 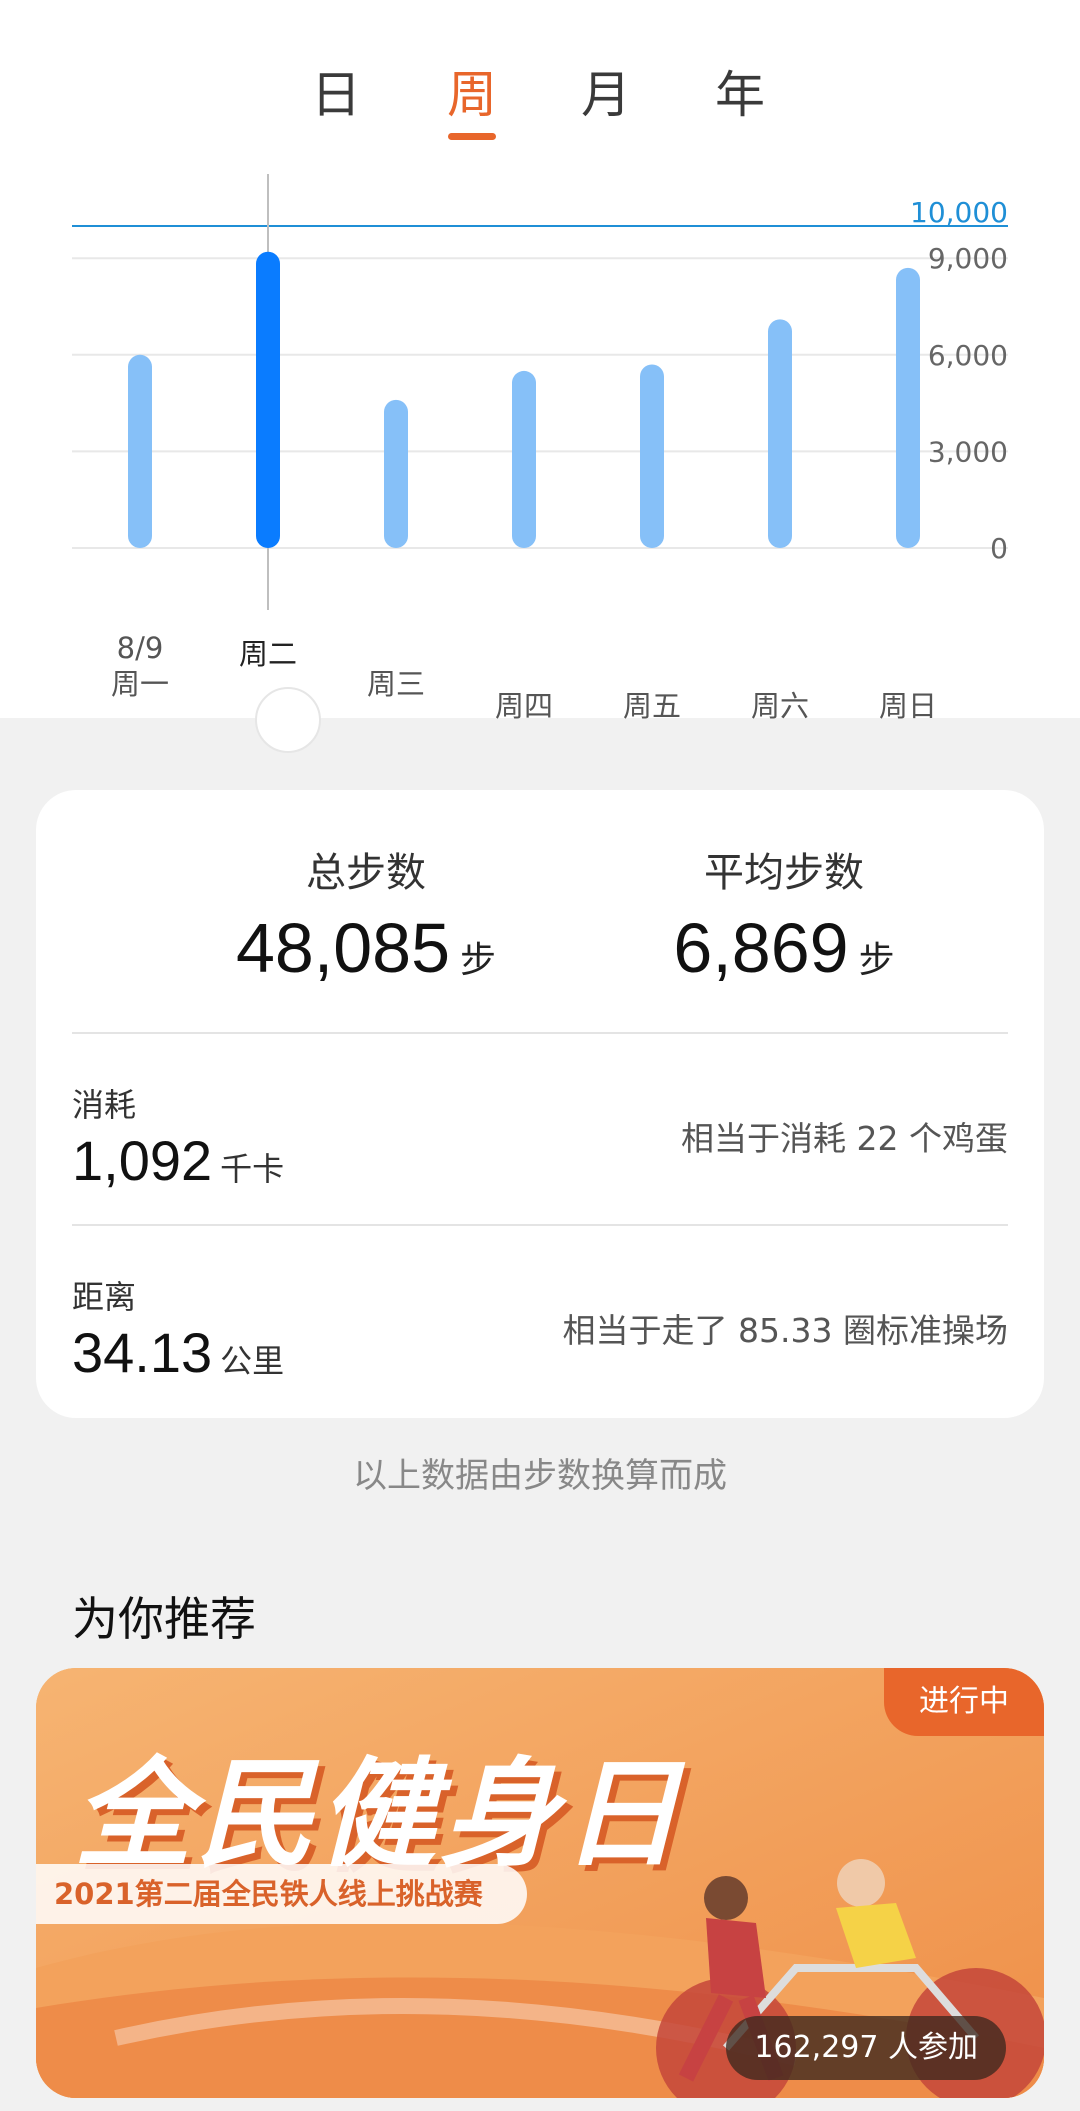 What do you see at coordinates (140, 648) in the screenshot?
I see `date-label: 8/9` at bounding box center [140, 648].